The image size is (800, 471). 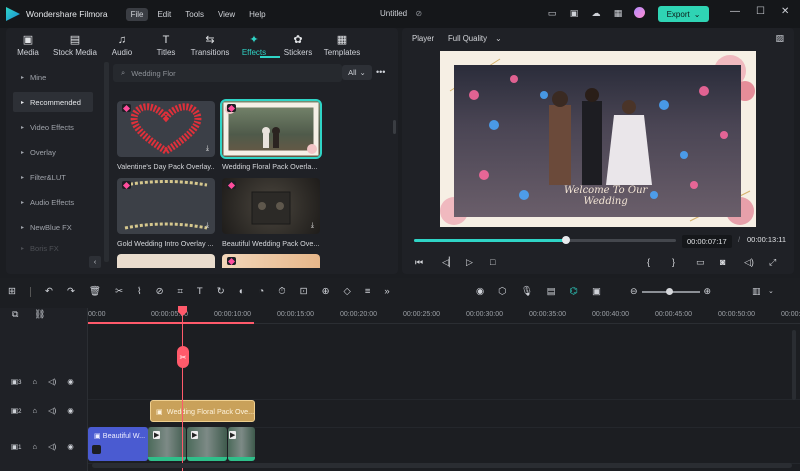 I want to click on crop-icon: ⌗, so click(x=180, y=291).